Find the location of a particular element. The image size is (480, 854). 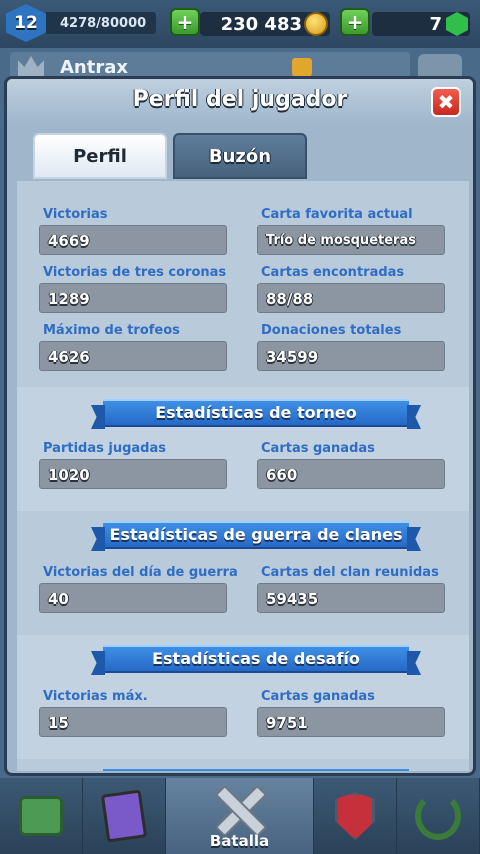

nav-battle: Batalla is located at coordinates (240, 816).